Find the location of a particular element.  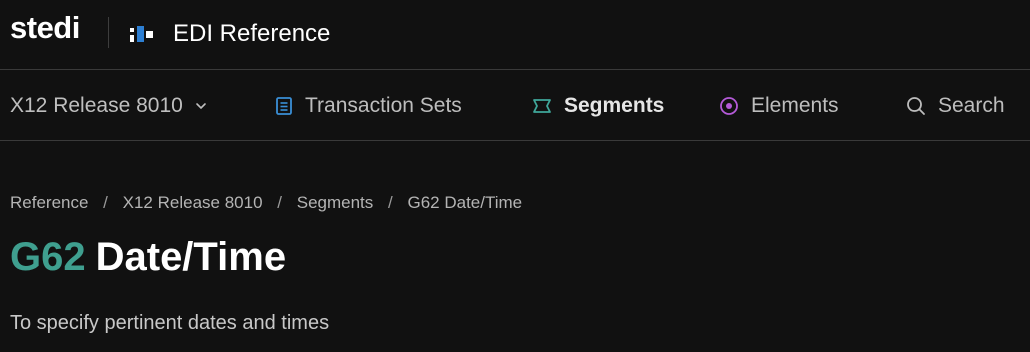

nav-segments: Segments is located at coordinates (598, 106).